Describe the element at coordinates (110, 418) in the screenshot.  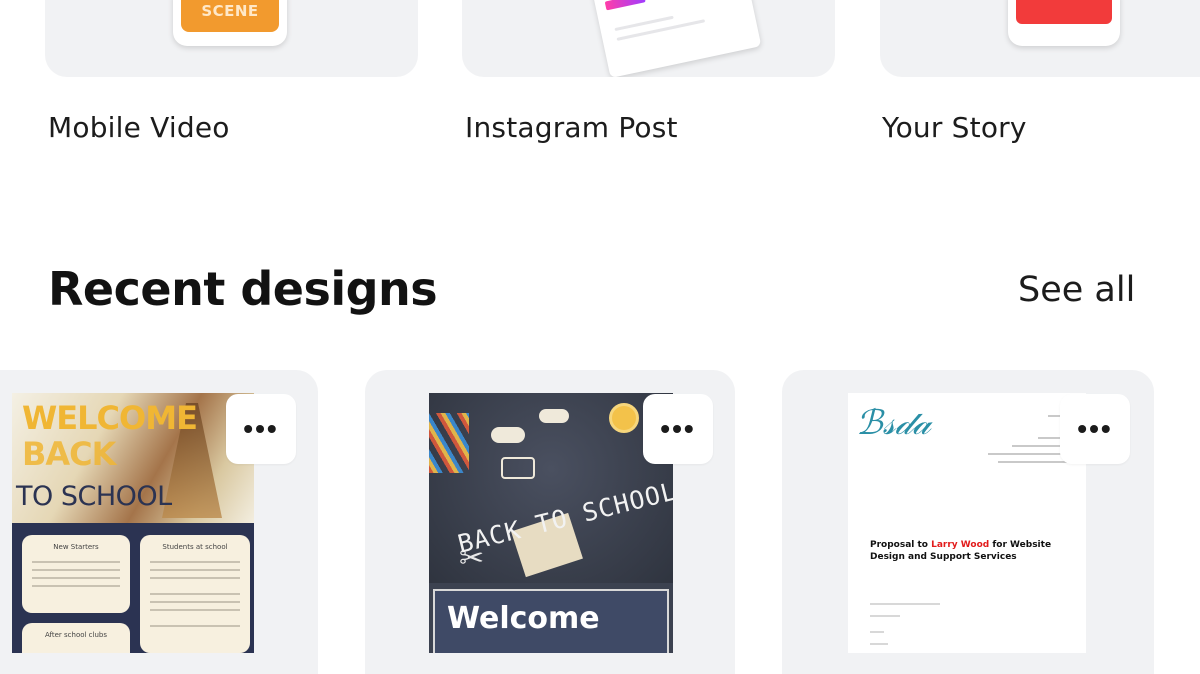
I see `flyer-heading-line: WELCOME` at that location.